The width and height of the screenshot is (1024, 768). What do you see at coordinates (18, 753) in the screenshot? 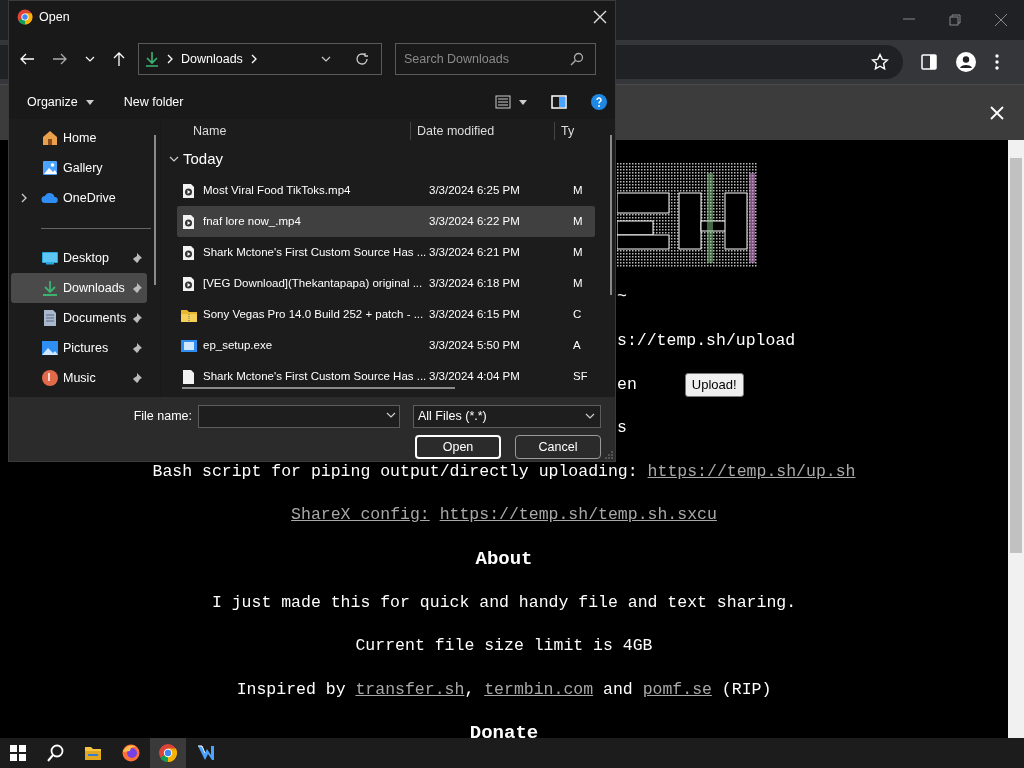
I see `start-icon` at bounding box center [18, 753].